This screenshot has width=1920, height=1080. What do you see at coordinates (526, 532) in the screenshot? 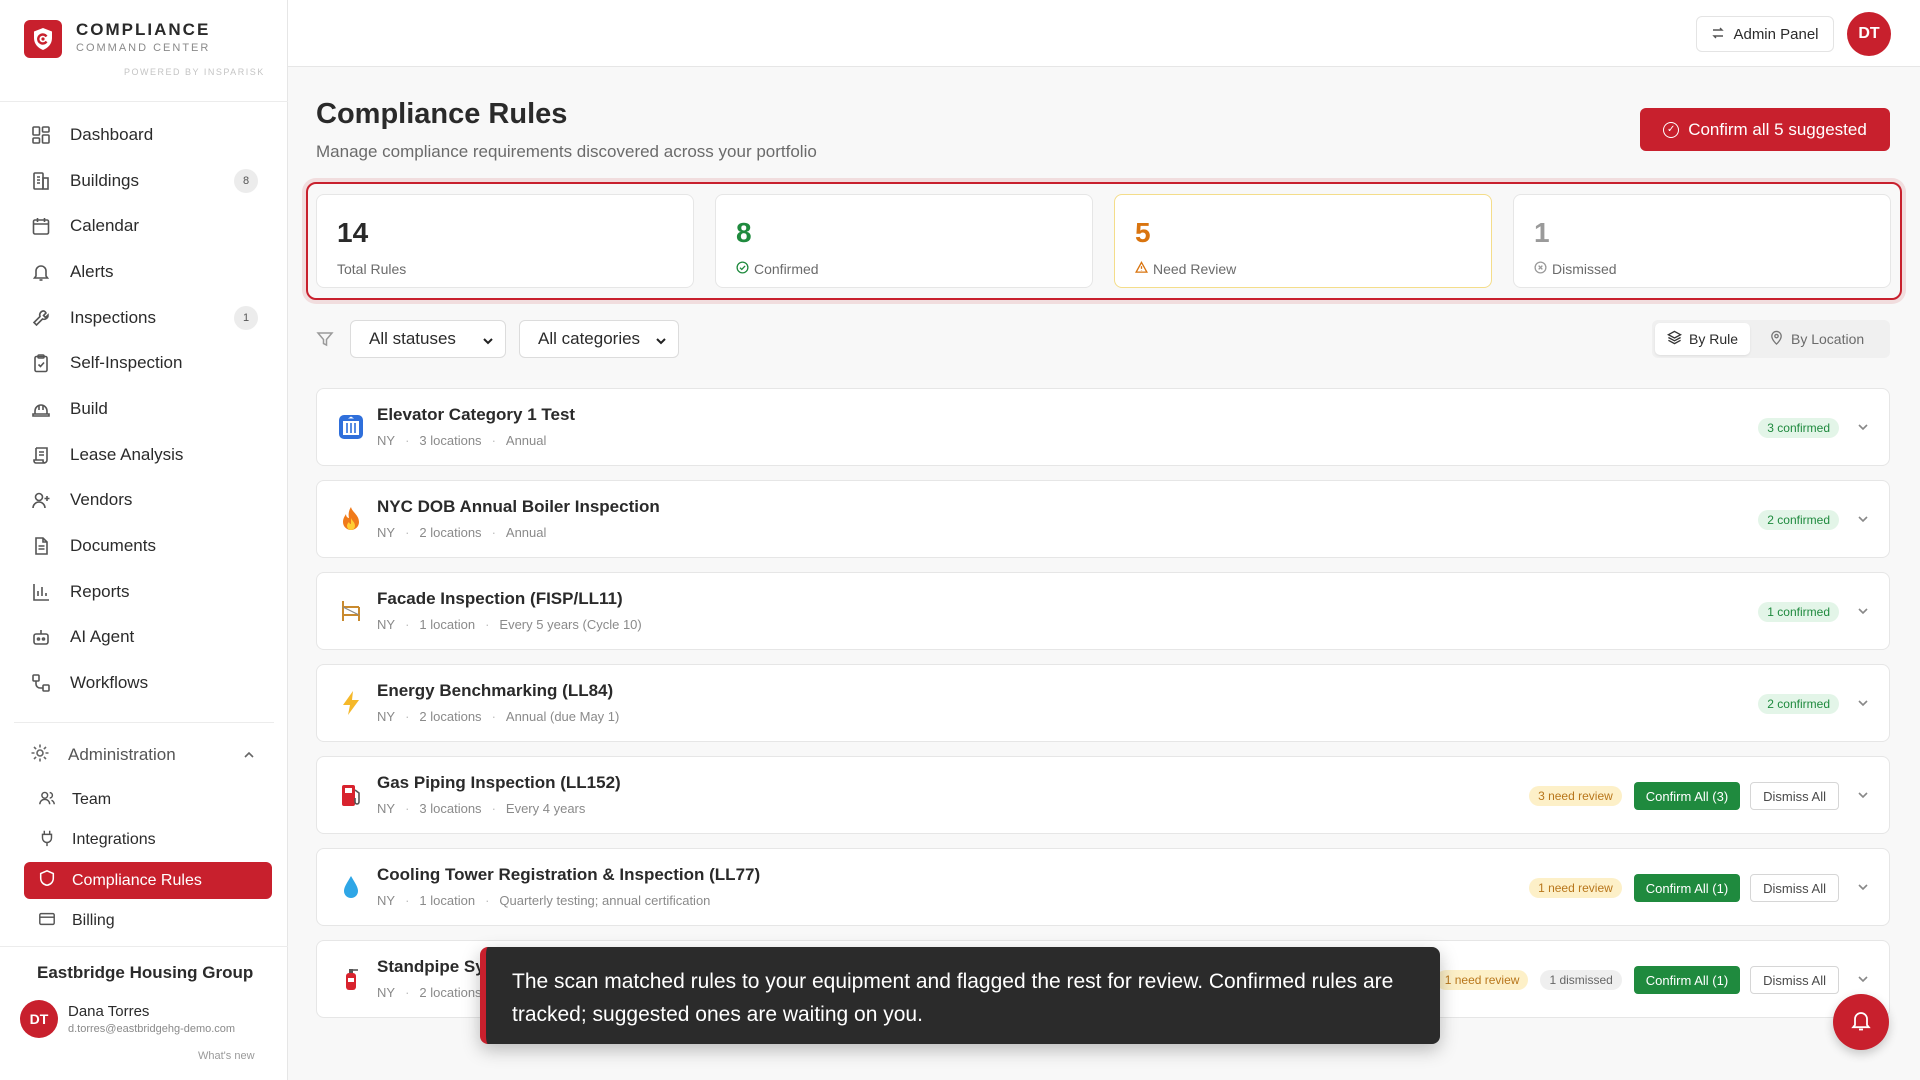
I see `rule-frequency: Annual` at bounding box center [526, 532].